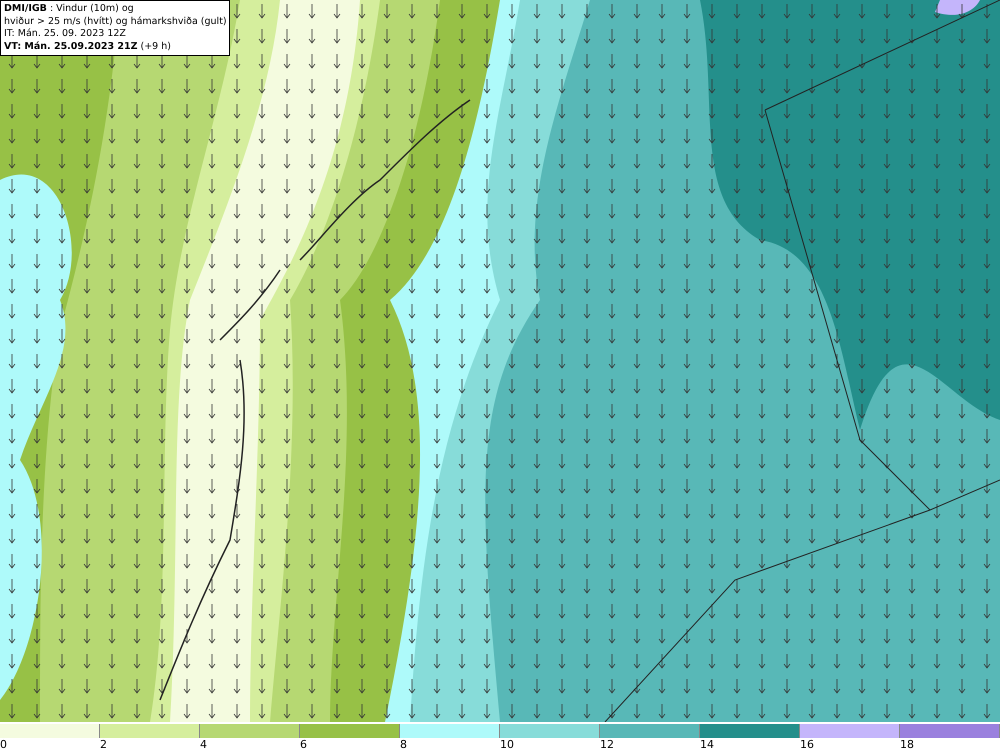 The image size is (1000, 753). What do you see at coordinates (403, 744) in the screenshot?
I see `legend-label: 8` at bounding box center [403, 744].